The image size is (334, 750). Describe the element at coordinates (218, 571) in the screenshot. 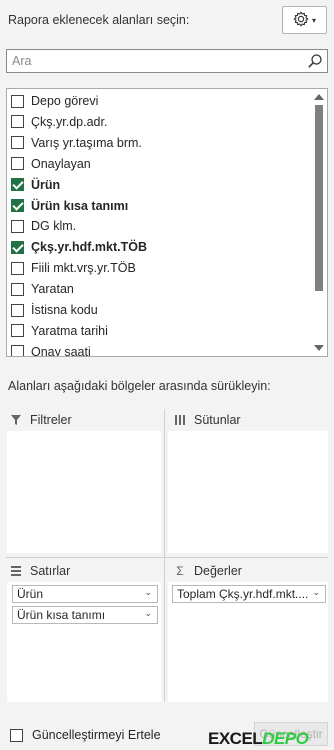

I see `values-zone-label: Değerler` at that location.